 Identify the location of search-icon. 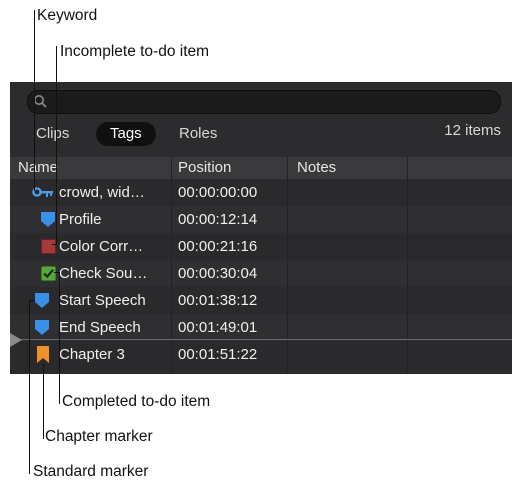
(40, 101).